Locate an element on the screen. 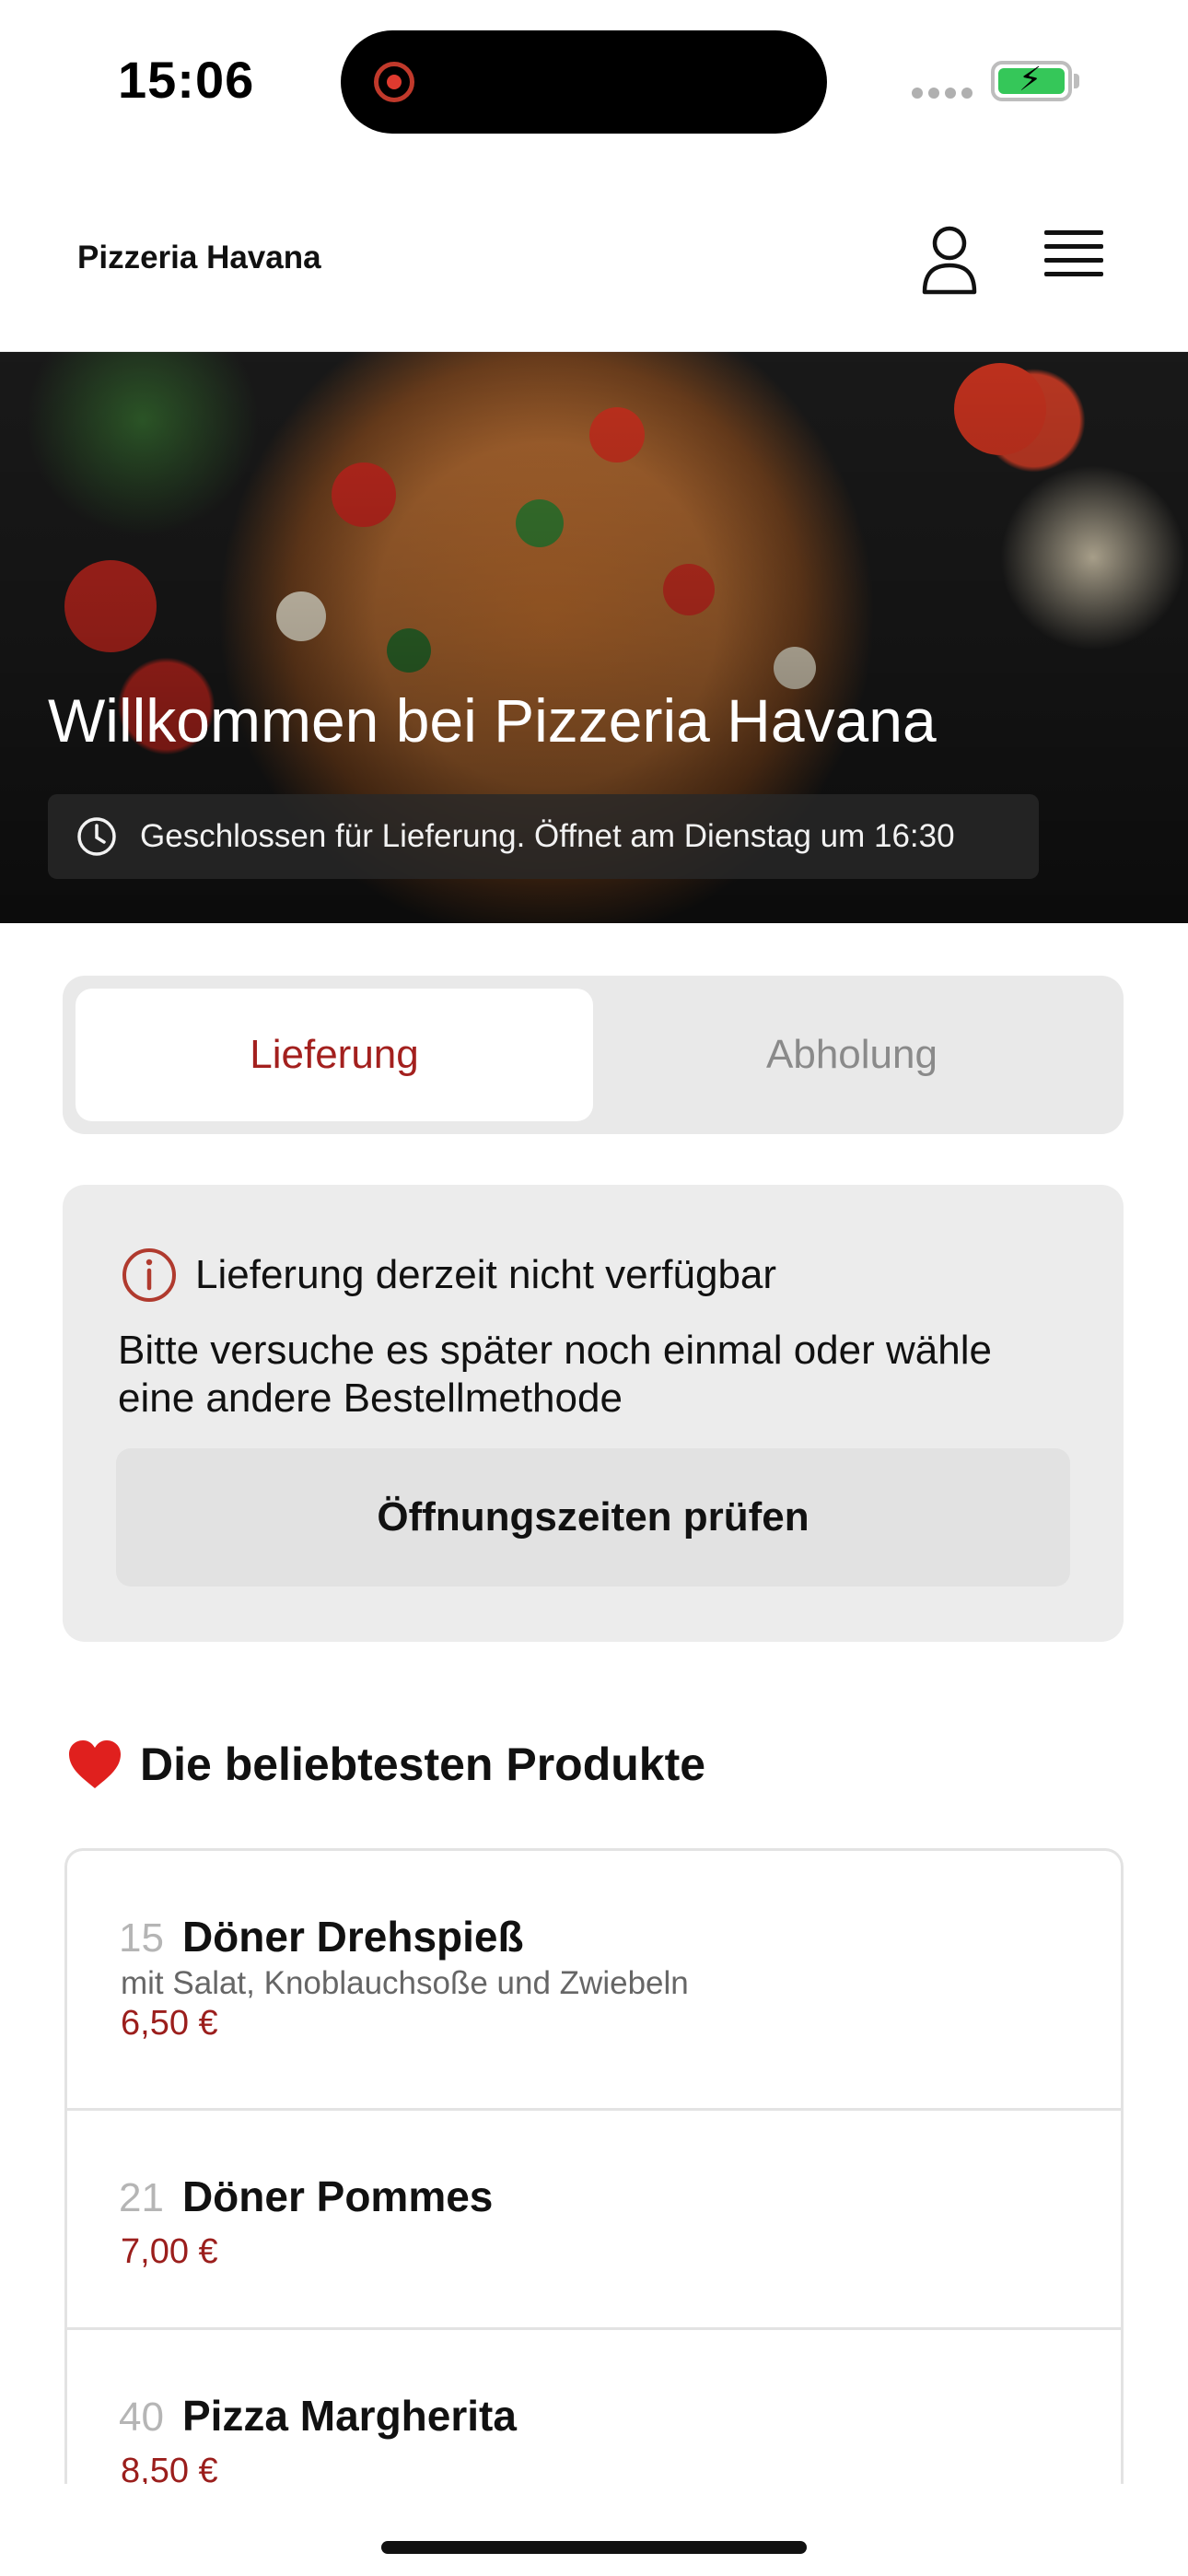 The width and height of the screenshot is (1188, 2576). popular-section-title: Die beliebtesten Produkte is located at coordinates (386, 1765).